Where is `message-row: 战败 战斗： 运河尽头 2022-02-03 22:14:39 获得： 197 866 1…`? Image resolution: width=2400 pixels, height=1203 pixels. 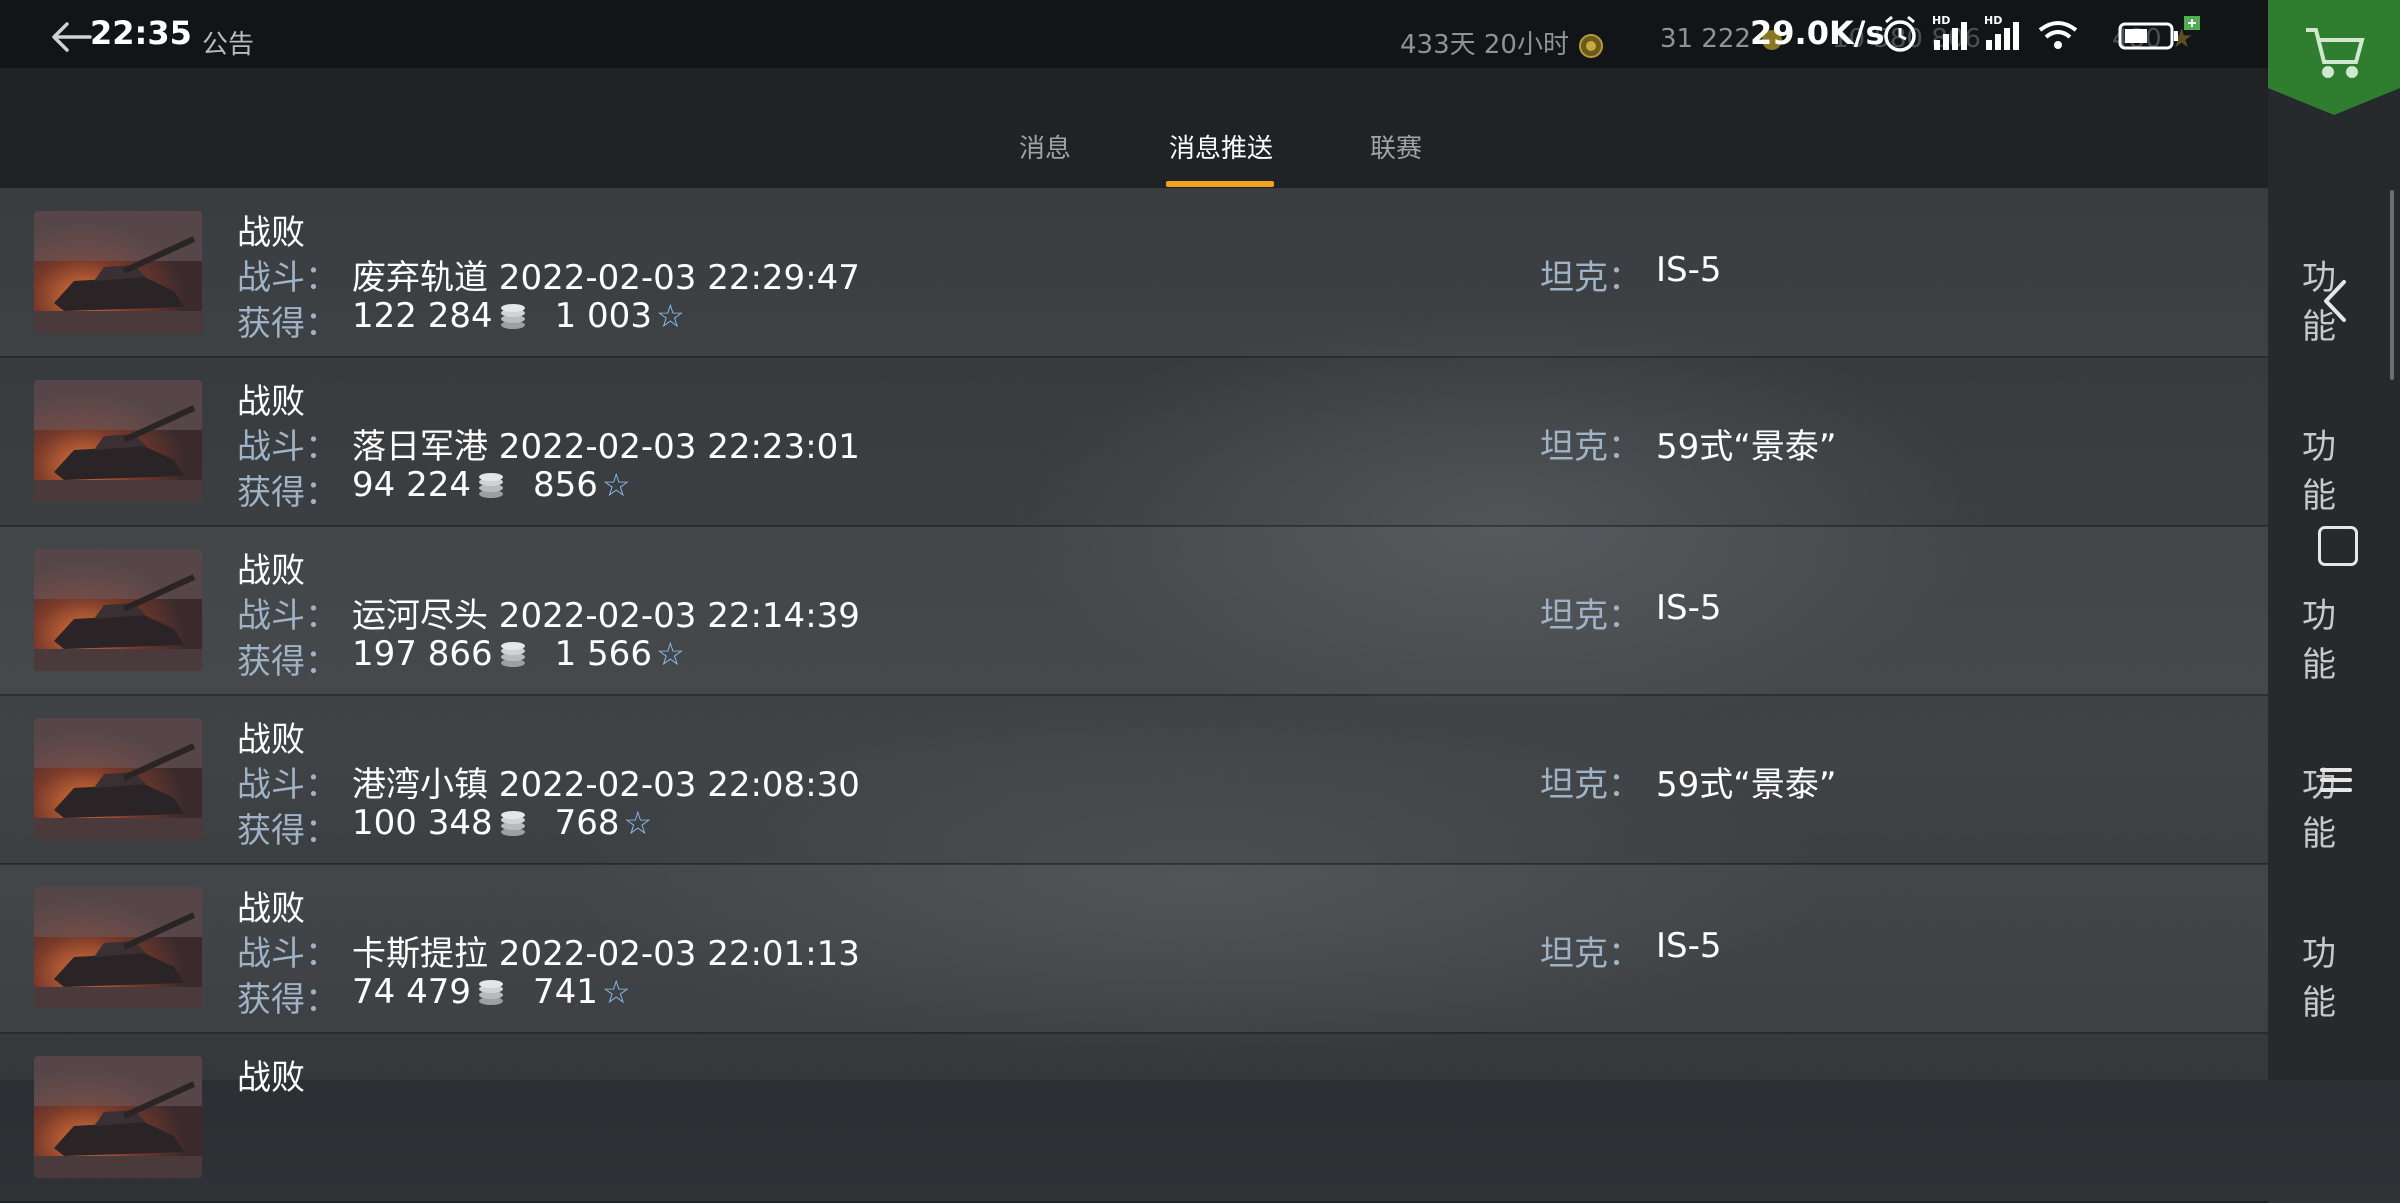 message-row: 战败 战斗： 运河尽头 2022-02-03 22:14:39 获得： 197 866 1… is located at coordinates (1168, 611).